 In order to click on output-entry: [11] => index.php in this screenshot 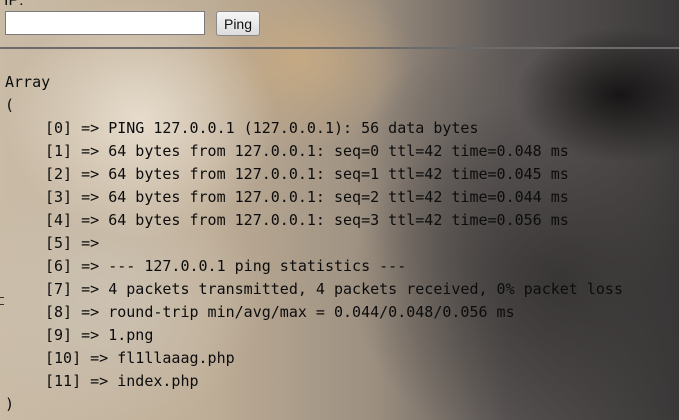, I will do `click(122, 381)`.